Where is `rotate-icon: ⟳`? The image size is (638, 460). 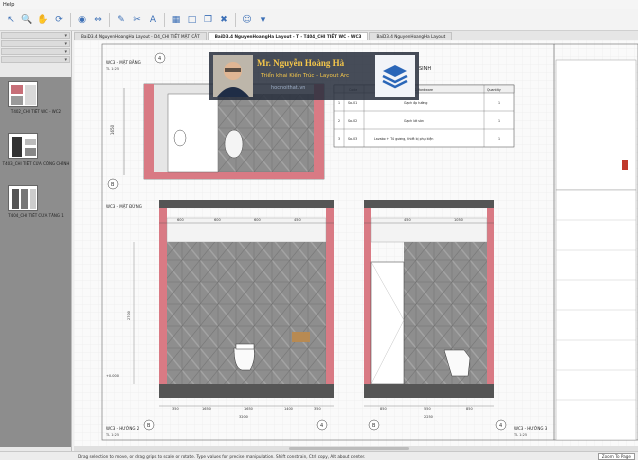 rotate-icon: ⟳ is located at coordinates (59, 20).